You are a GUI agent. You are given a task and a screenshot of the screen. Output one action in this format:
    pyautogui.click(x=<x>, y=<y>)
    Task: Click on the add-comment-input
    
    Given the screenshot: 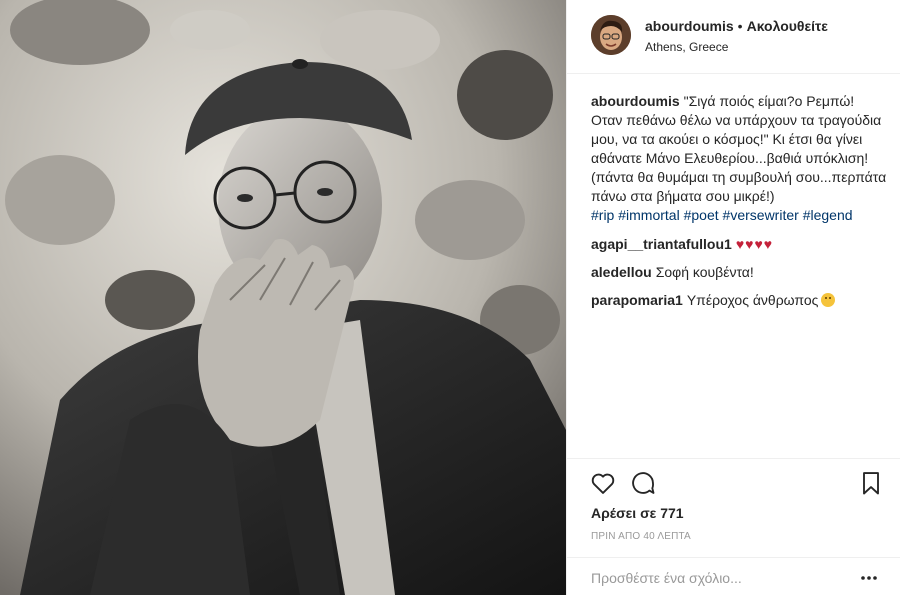 What is the action you would take?
    pyautogui.click(x=711, y=578)
    